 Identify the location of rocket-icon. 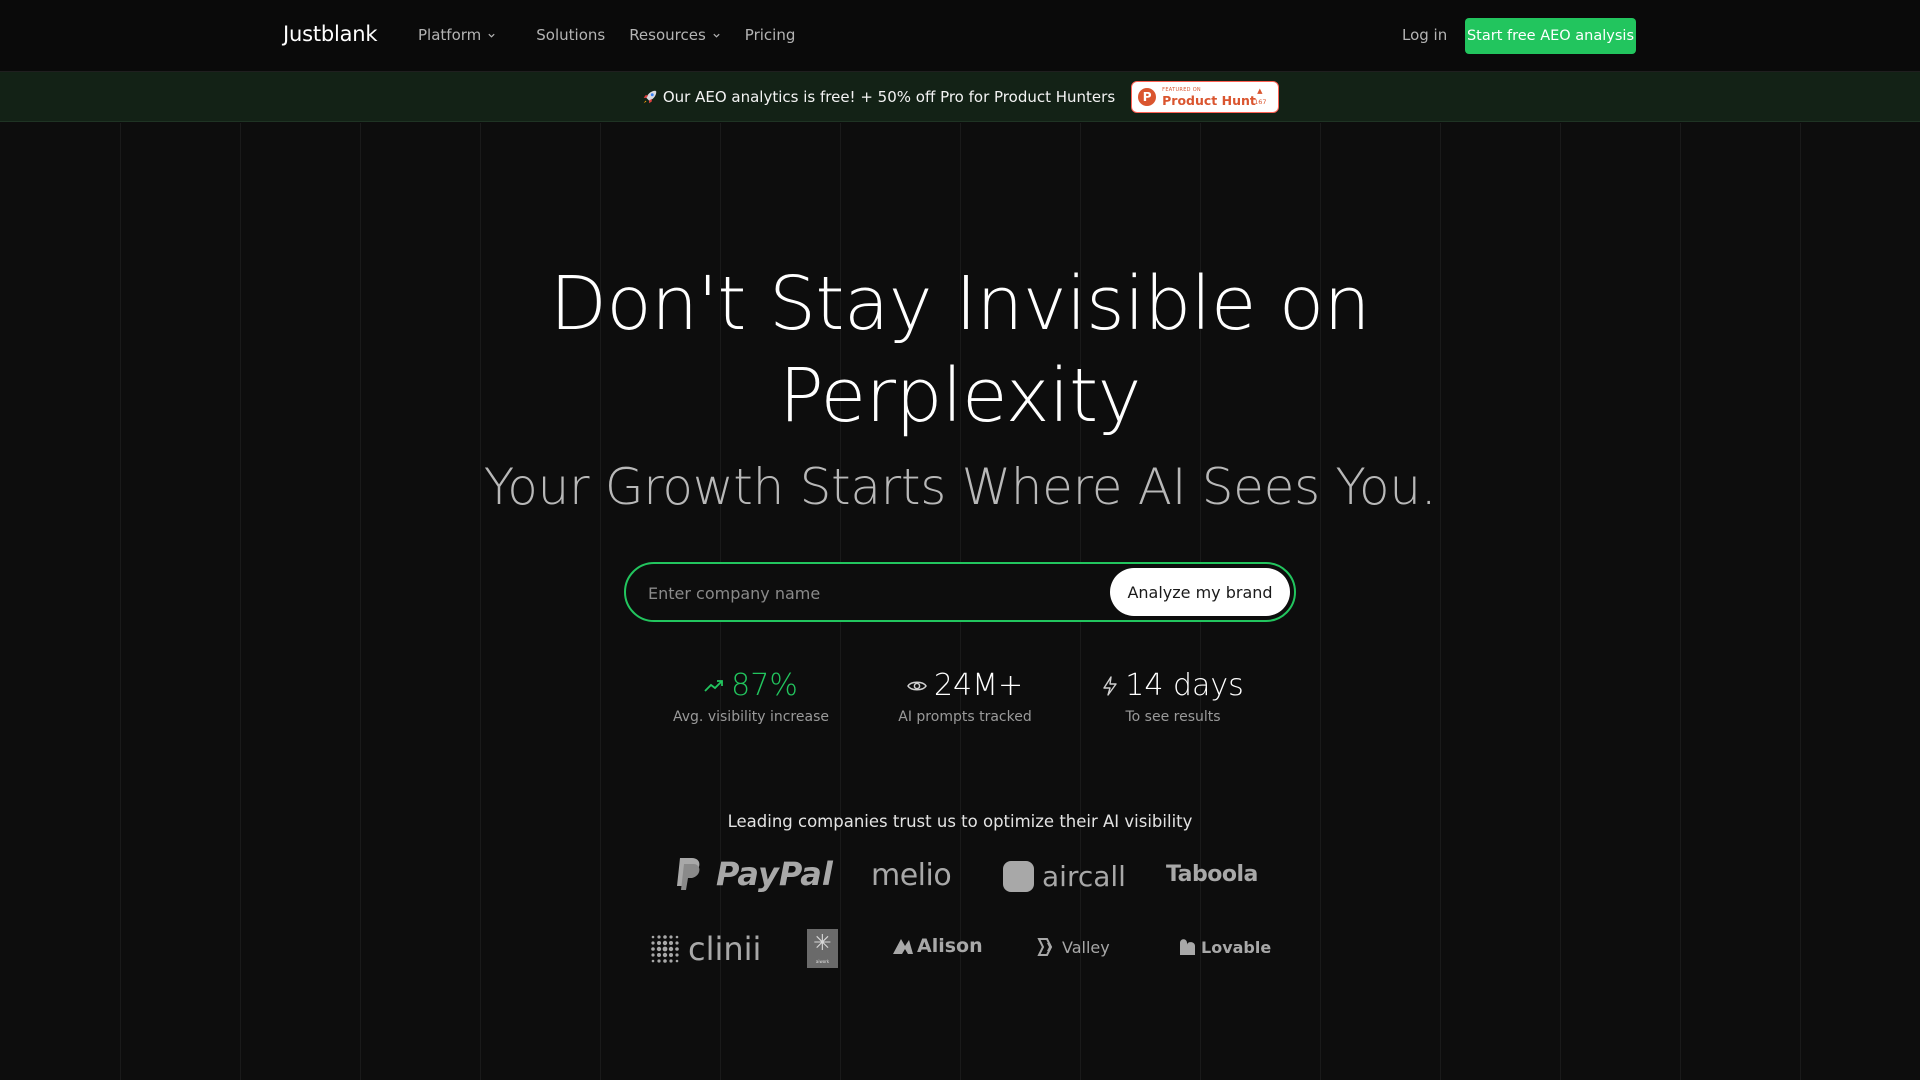
(650, 96).